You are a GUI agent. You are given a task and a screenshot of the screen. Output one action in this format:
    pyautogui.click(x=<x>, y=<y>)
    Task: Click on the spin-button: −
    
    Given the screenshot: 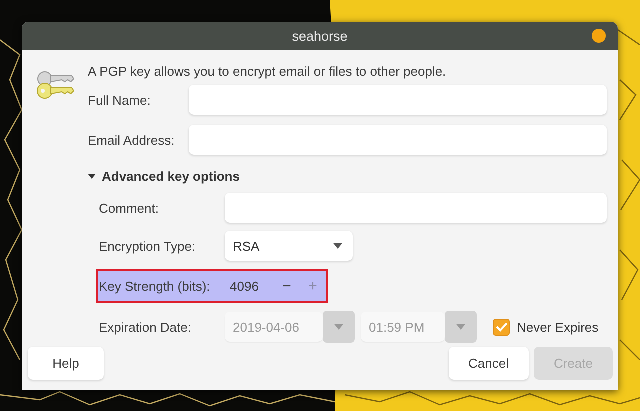 What is the action you would take?
    pyautogui.click(x=287, y=286)
    